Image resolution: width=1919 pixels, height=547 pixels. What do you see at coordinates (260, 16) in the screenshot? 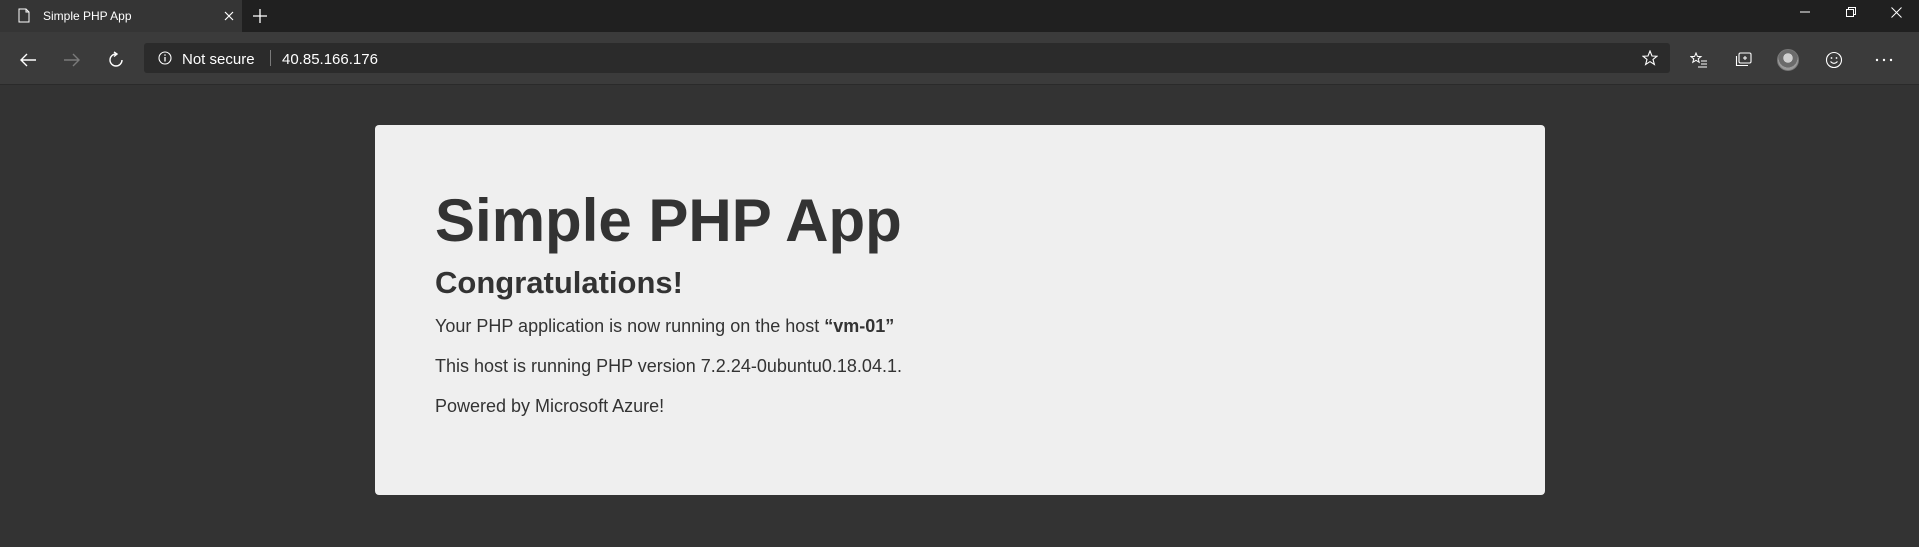
I see `plus-icon` at bounding box center [260, 16].